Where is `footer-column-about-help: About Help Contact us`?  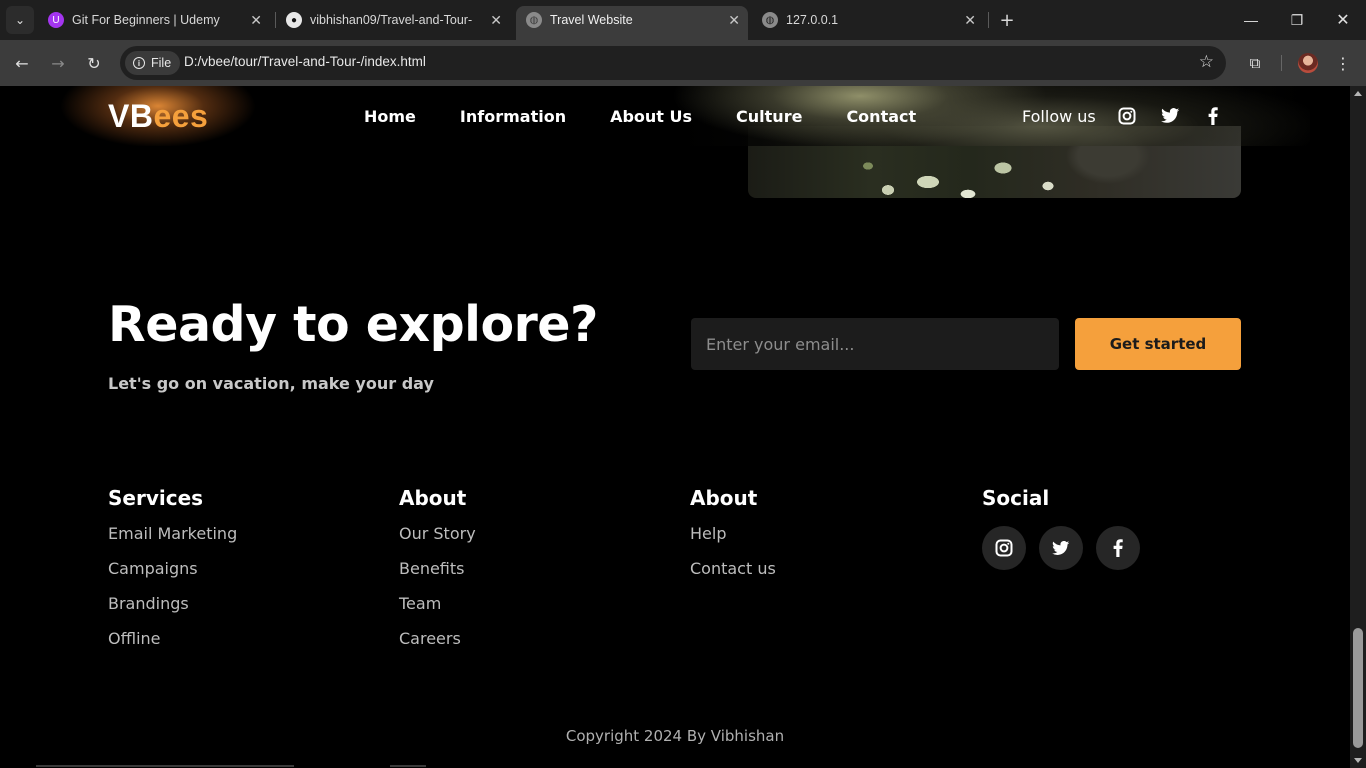
footer-column-about-help: About Help Contact us is located at coordinates (733, 540).